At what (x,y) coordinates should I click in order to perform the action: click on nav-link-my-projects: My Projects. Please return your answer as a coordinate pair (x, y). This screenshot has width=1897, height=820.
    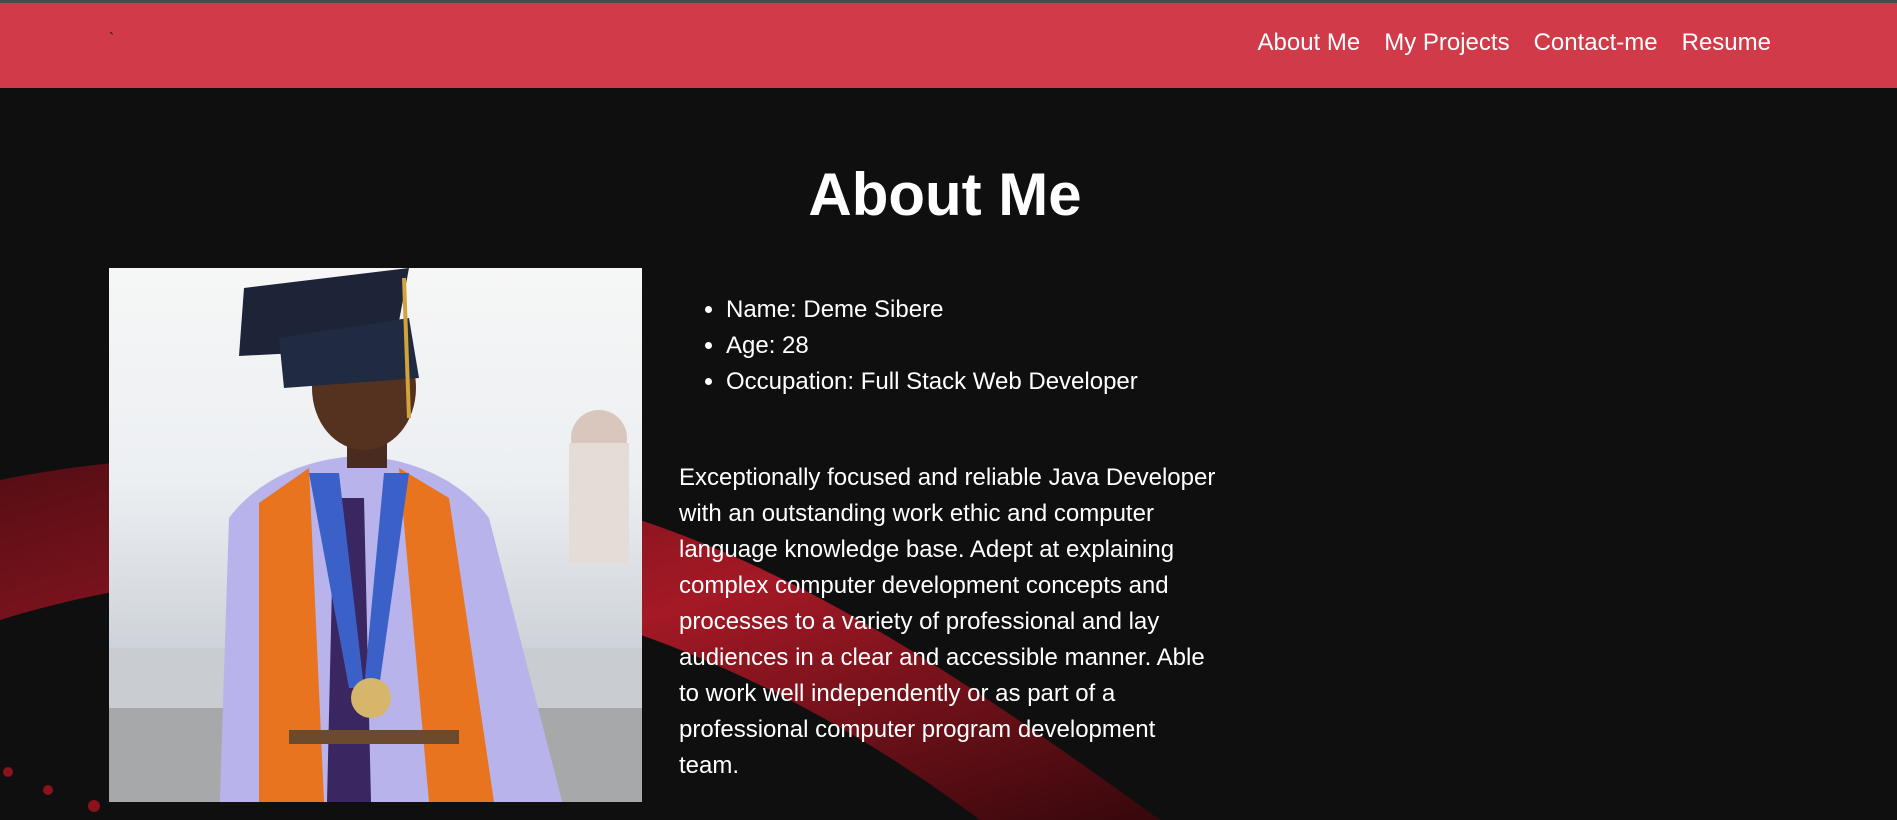
    Looking at the image, I should click on (1446, 43).